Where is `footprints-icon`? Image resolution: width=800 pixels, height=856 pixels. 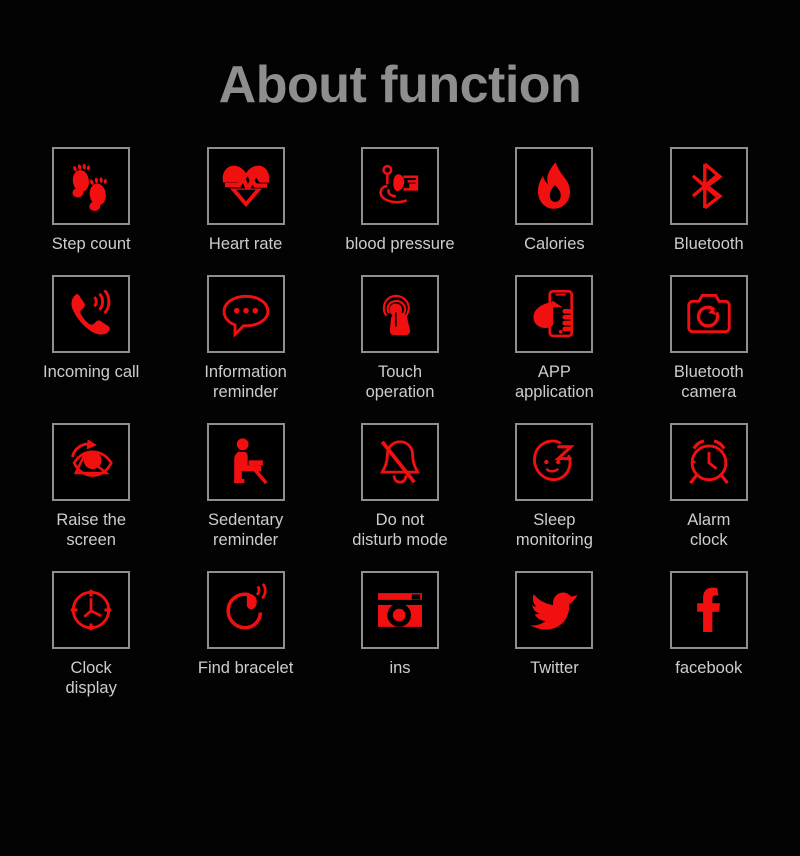
footprints-icon is located at coordinates (90, 187).